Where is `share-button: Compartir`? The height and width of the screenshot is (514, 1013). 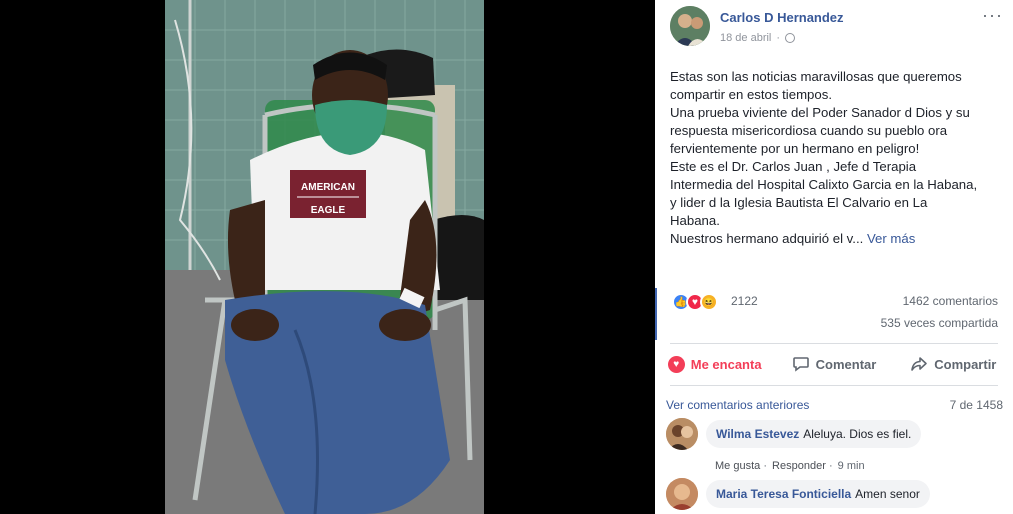
share-button: Compartir is located at coordinates (953, 364).